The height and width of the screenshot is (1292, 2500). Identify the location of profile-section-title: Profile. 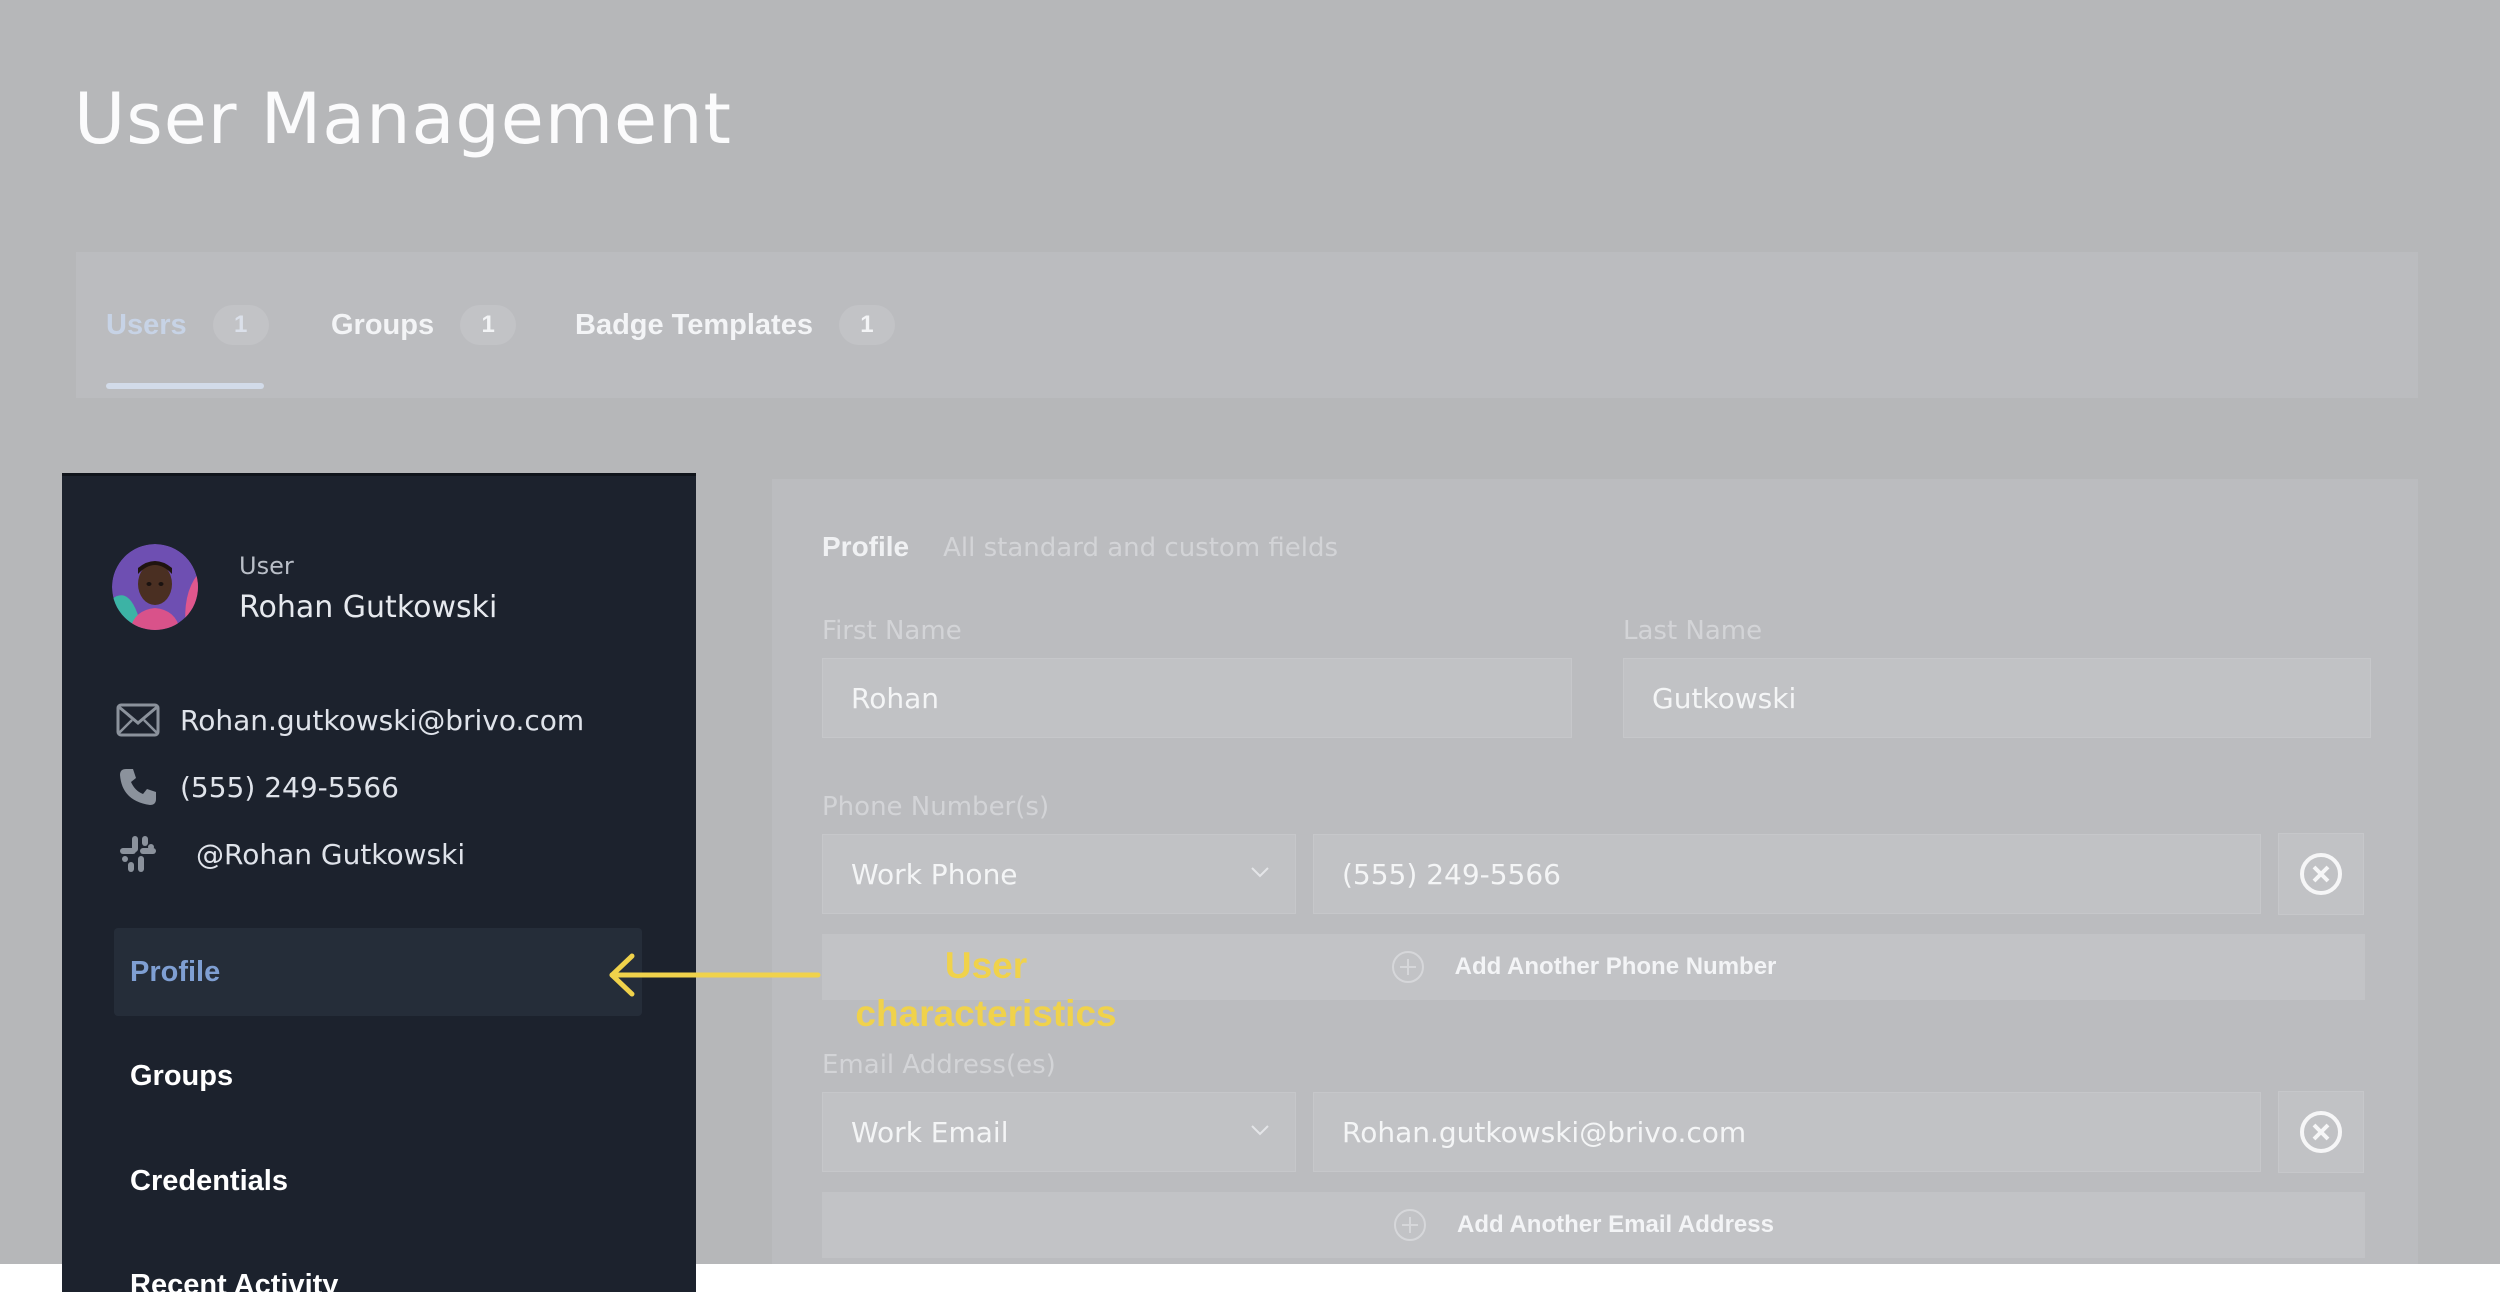
(865, 547).